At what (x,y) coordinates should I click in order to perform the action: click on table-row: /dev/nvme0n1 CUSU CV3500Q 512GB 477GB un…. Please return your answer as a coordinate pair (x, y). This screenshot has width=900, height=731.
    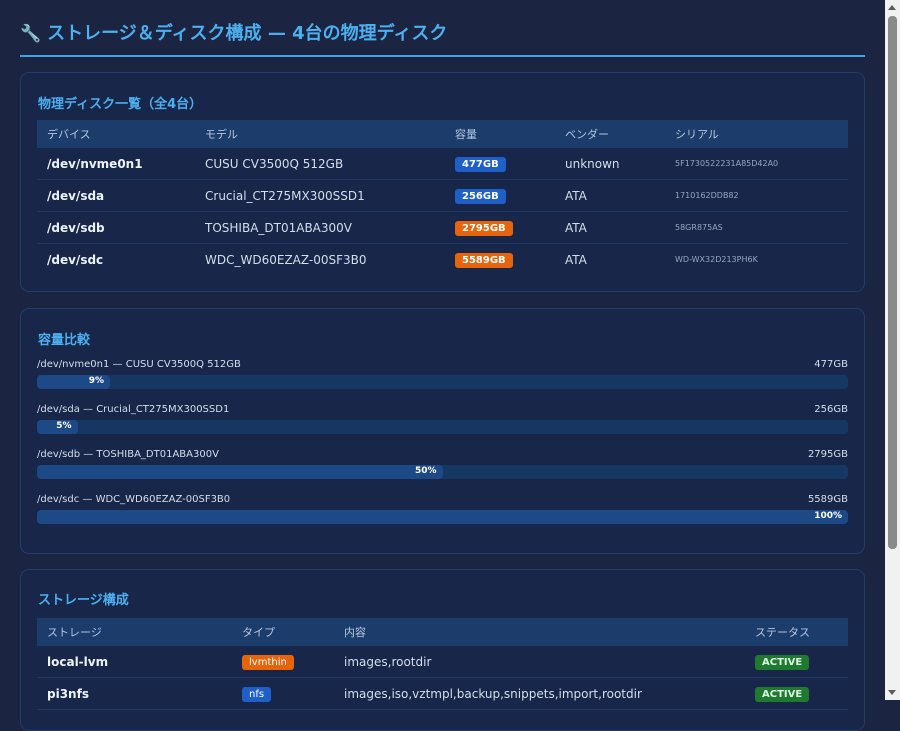
    Looking at the image, I should click on (442, 164).